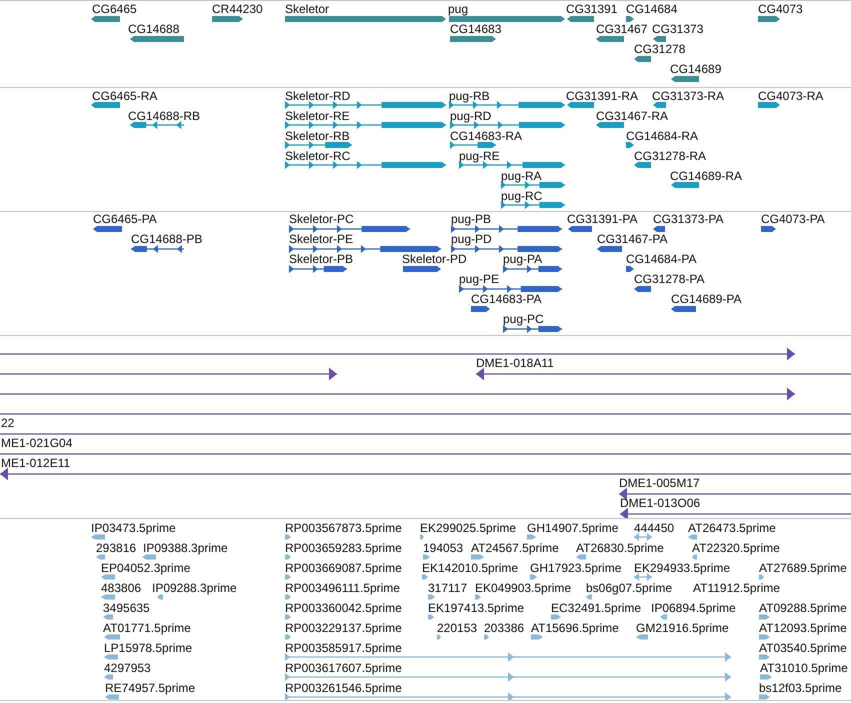  What do you see at coordinates (596, 608) in the screenshot?
I see `feature-label: EC32491.5prime` at bounding box center [596, 608].